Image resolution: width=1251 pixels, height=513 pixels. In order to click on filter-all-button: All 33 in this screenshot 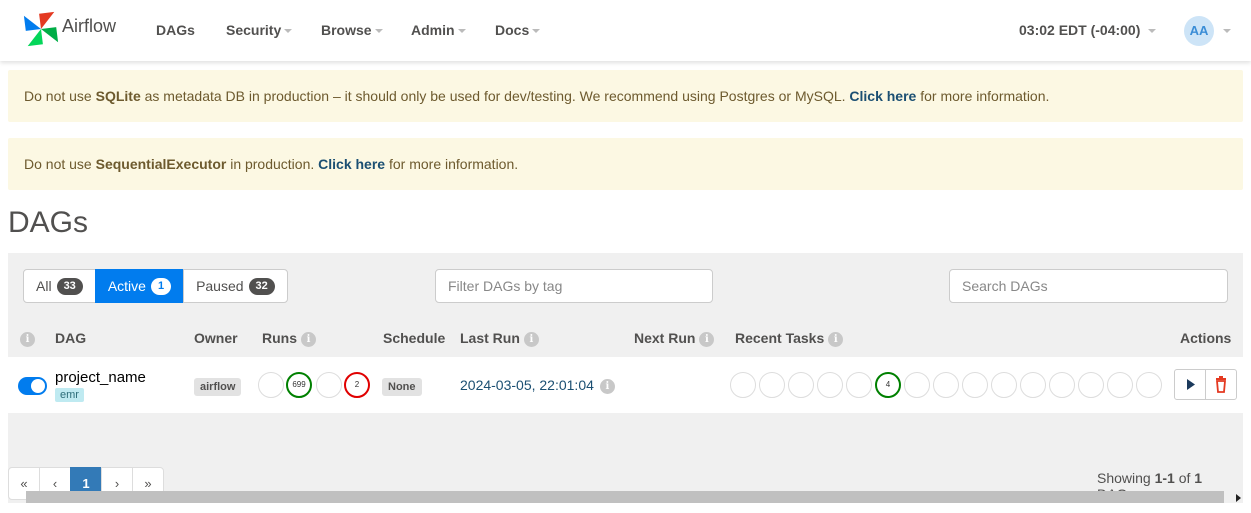, I will do `click(59, 286)`.